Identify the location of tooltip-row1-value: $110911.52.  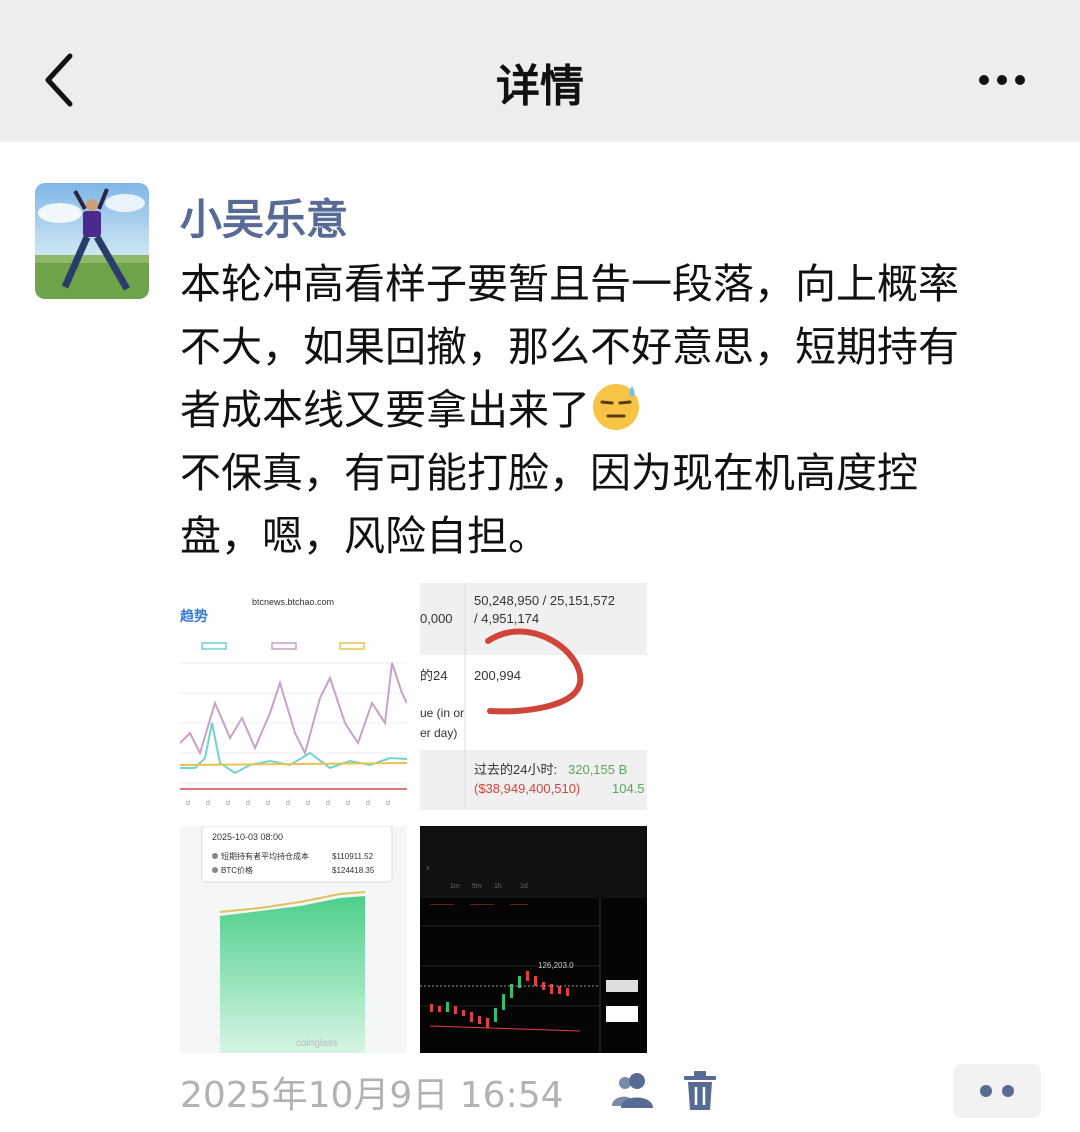
(353, 856).